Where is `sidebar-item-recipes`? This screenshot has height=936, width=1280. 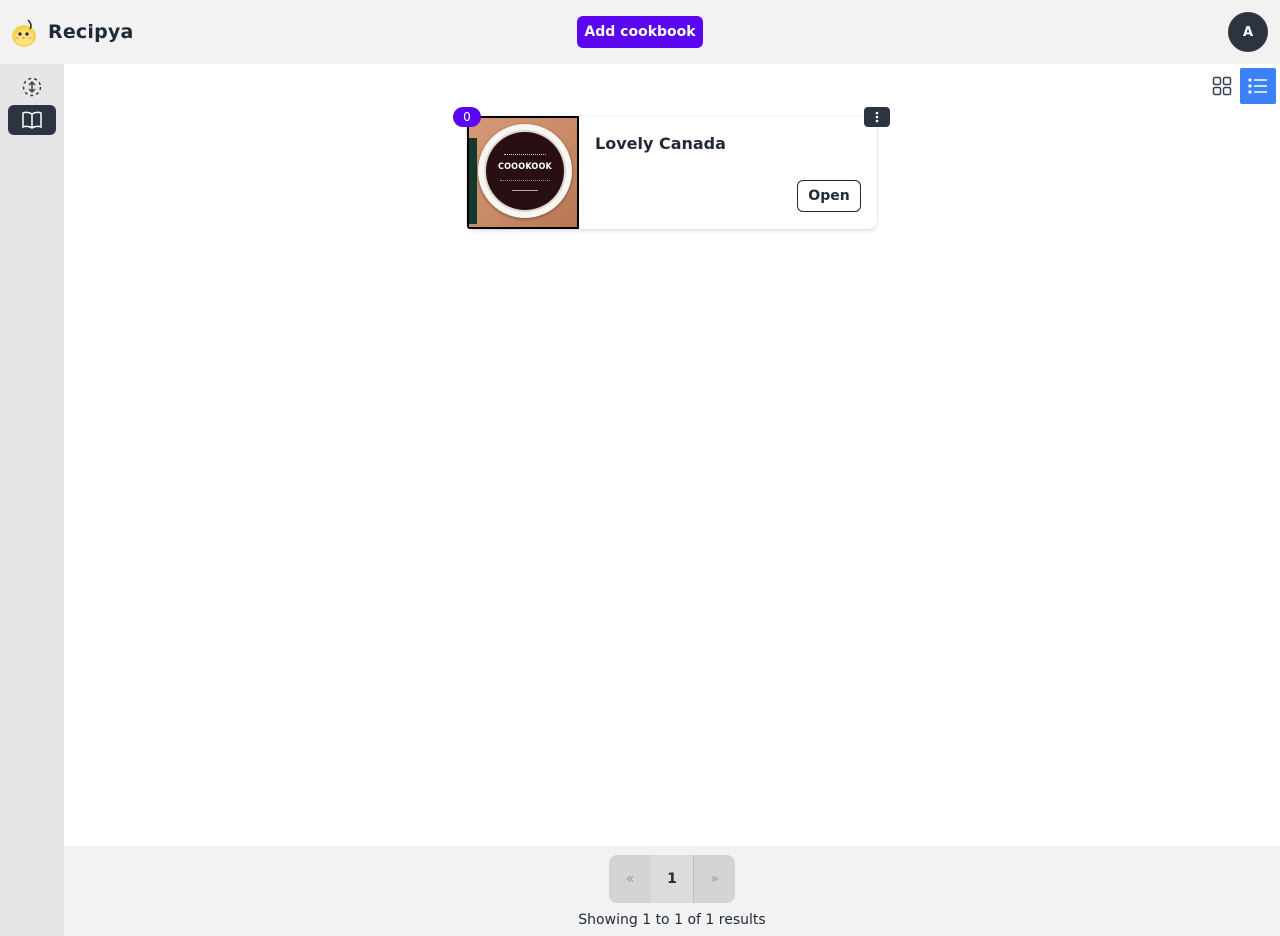
sidebar-item-recipes is located at coordinates (32, 87).